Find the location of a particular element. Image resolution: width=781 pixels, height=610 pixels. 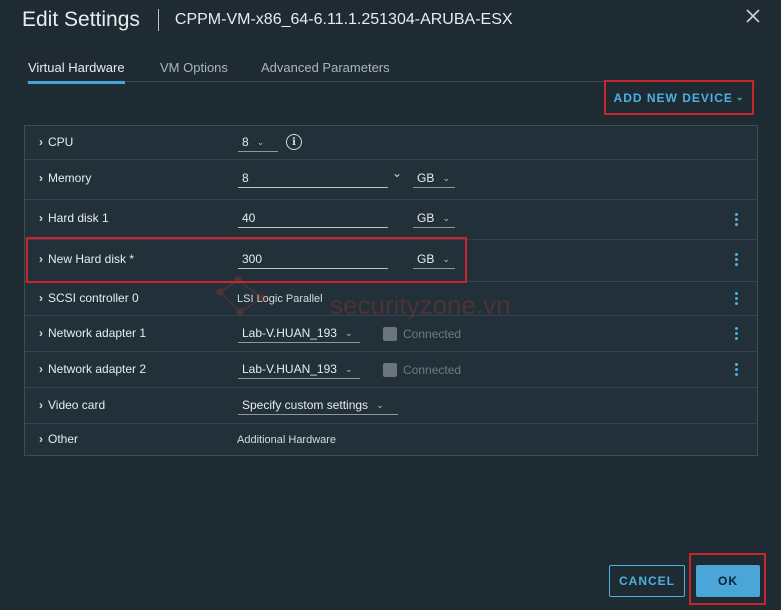

network-adapter-1-label: Network adapter 1 is located at coordinates (97, 333).